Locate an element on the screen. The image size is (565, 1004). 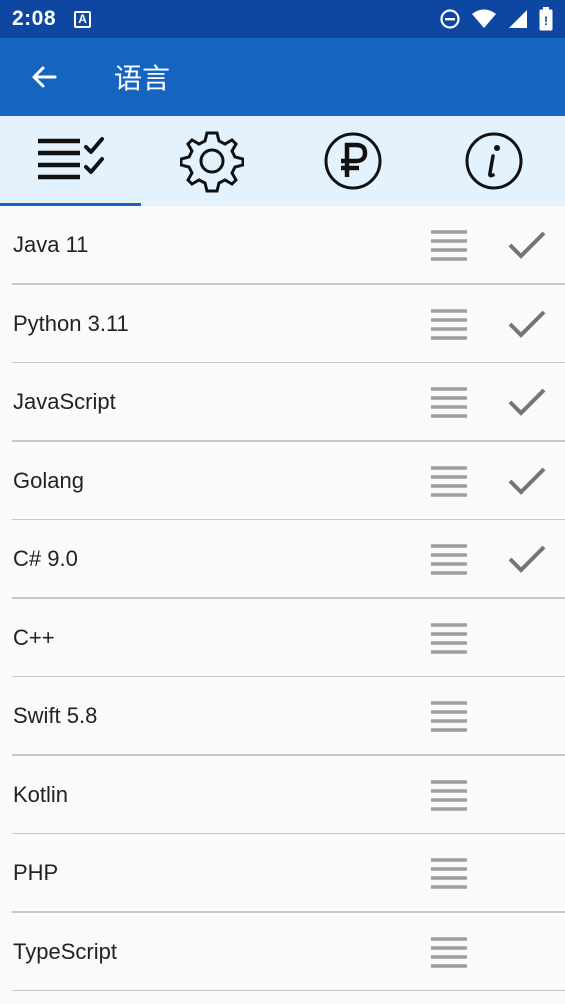
notification-a-icon: A is located at coordinates (83, 19).